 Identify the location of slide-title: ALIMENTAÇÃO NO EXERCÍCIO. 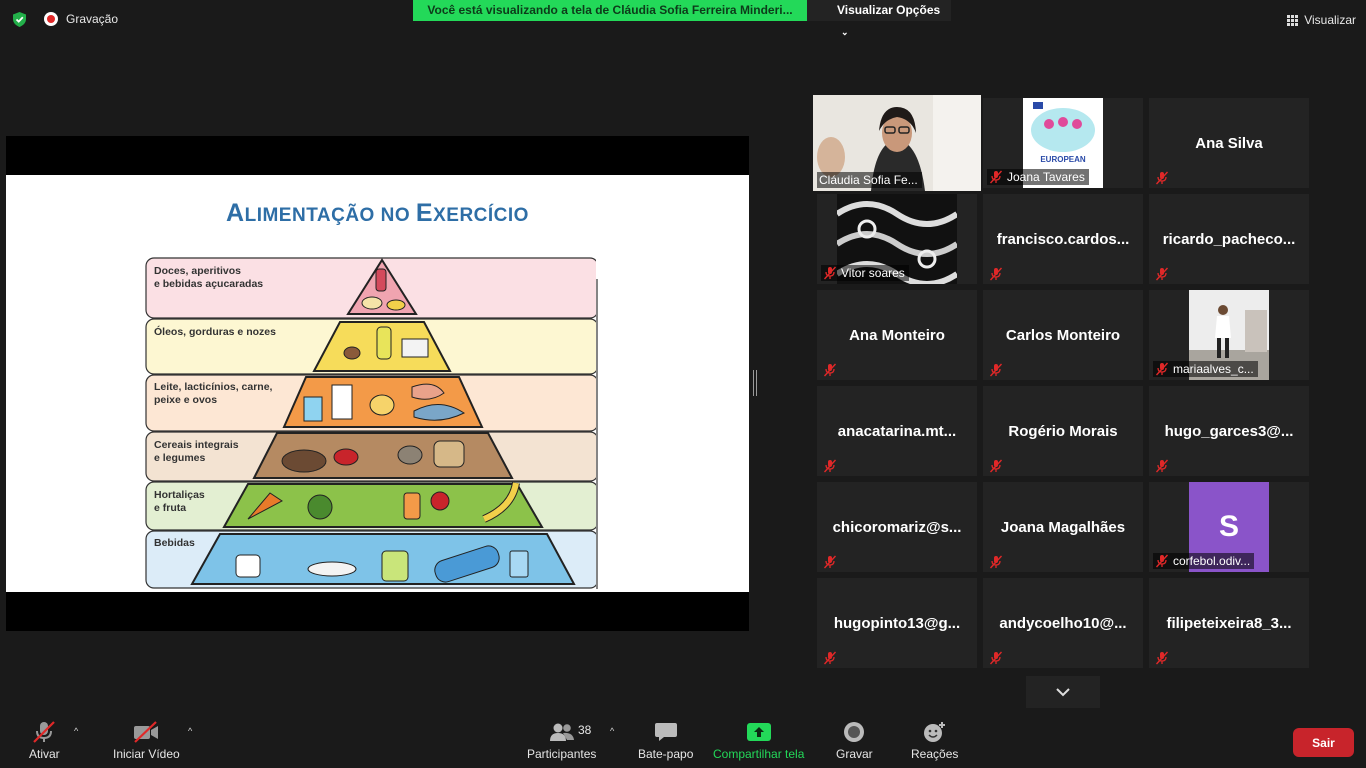
(377, 213).